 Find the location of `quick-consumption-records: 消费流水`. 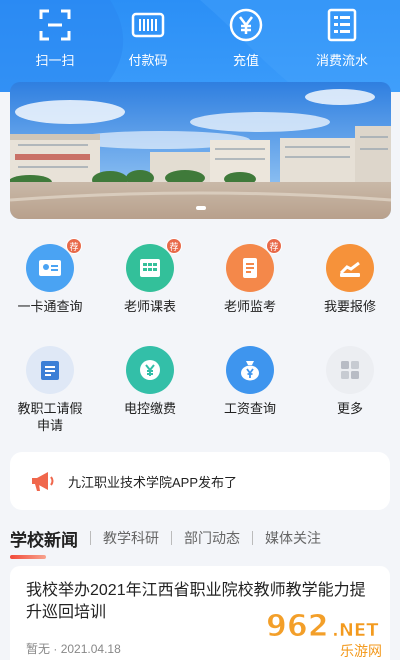

quick-consumption-records: 消费流水 is located at coordinates (342, 40).